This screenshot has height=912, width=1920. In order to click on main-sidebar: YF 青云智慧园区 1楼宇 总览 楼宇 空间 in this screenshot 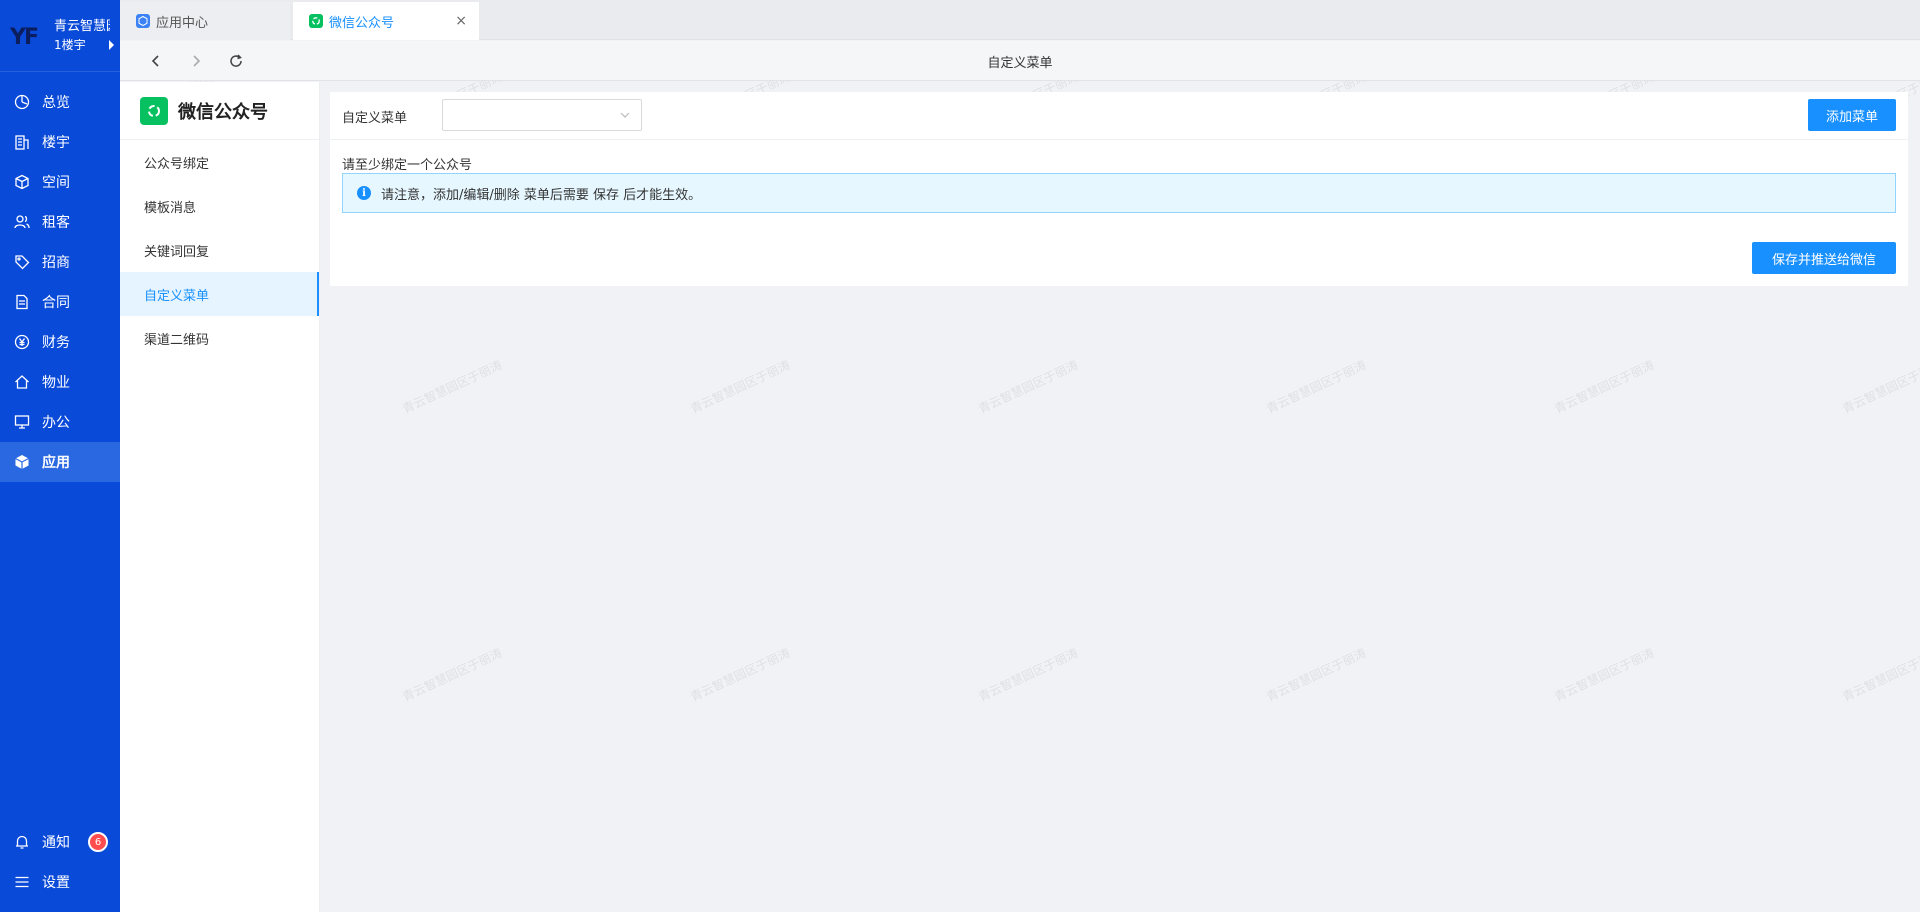, I will do `click(60, 456)`.